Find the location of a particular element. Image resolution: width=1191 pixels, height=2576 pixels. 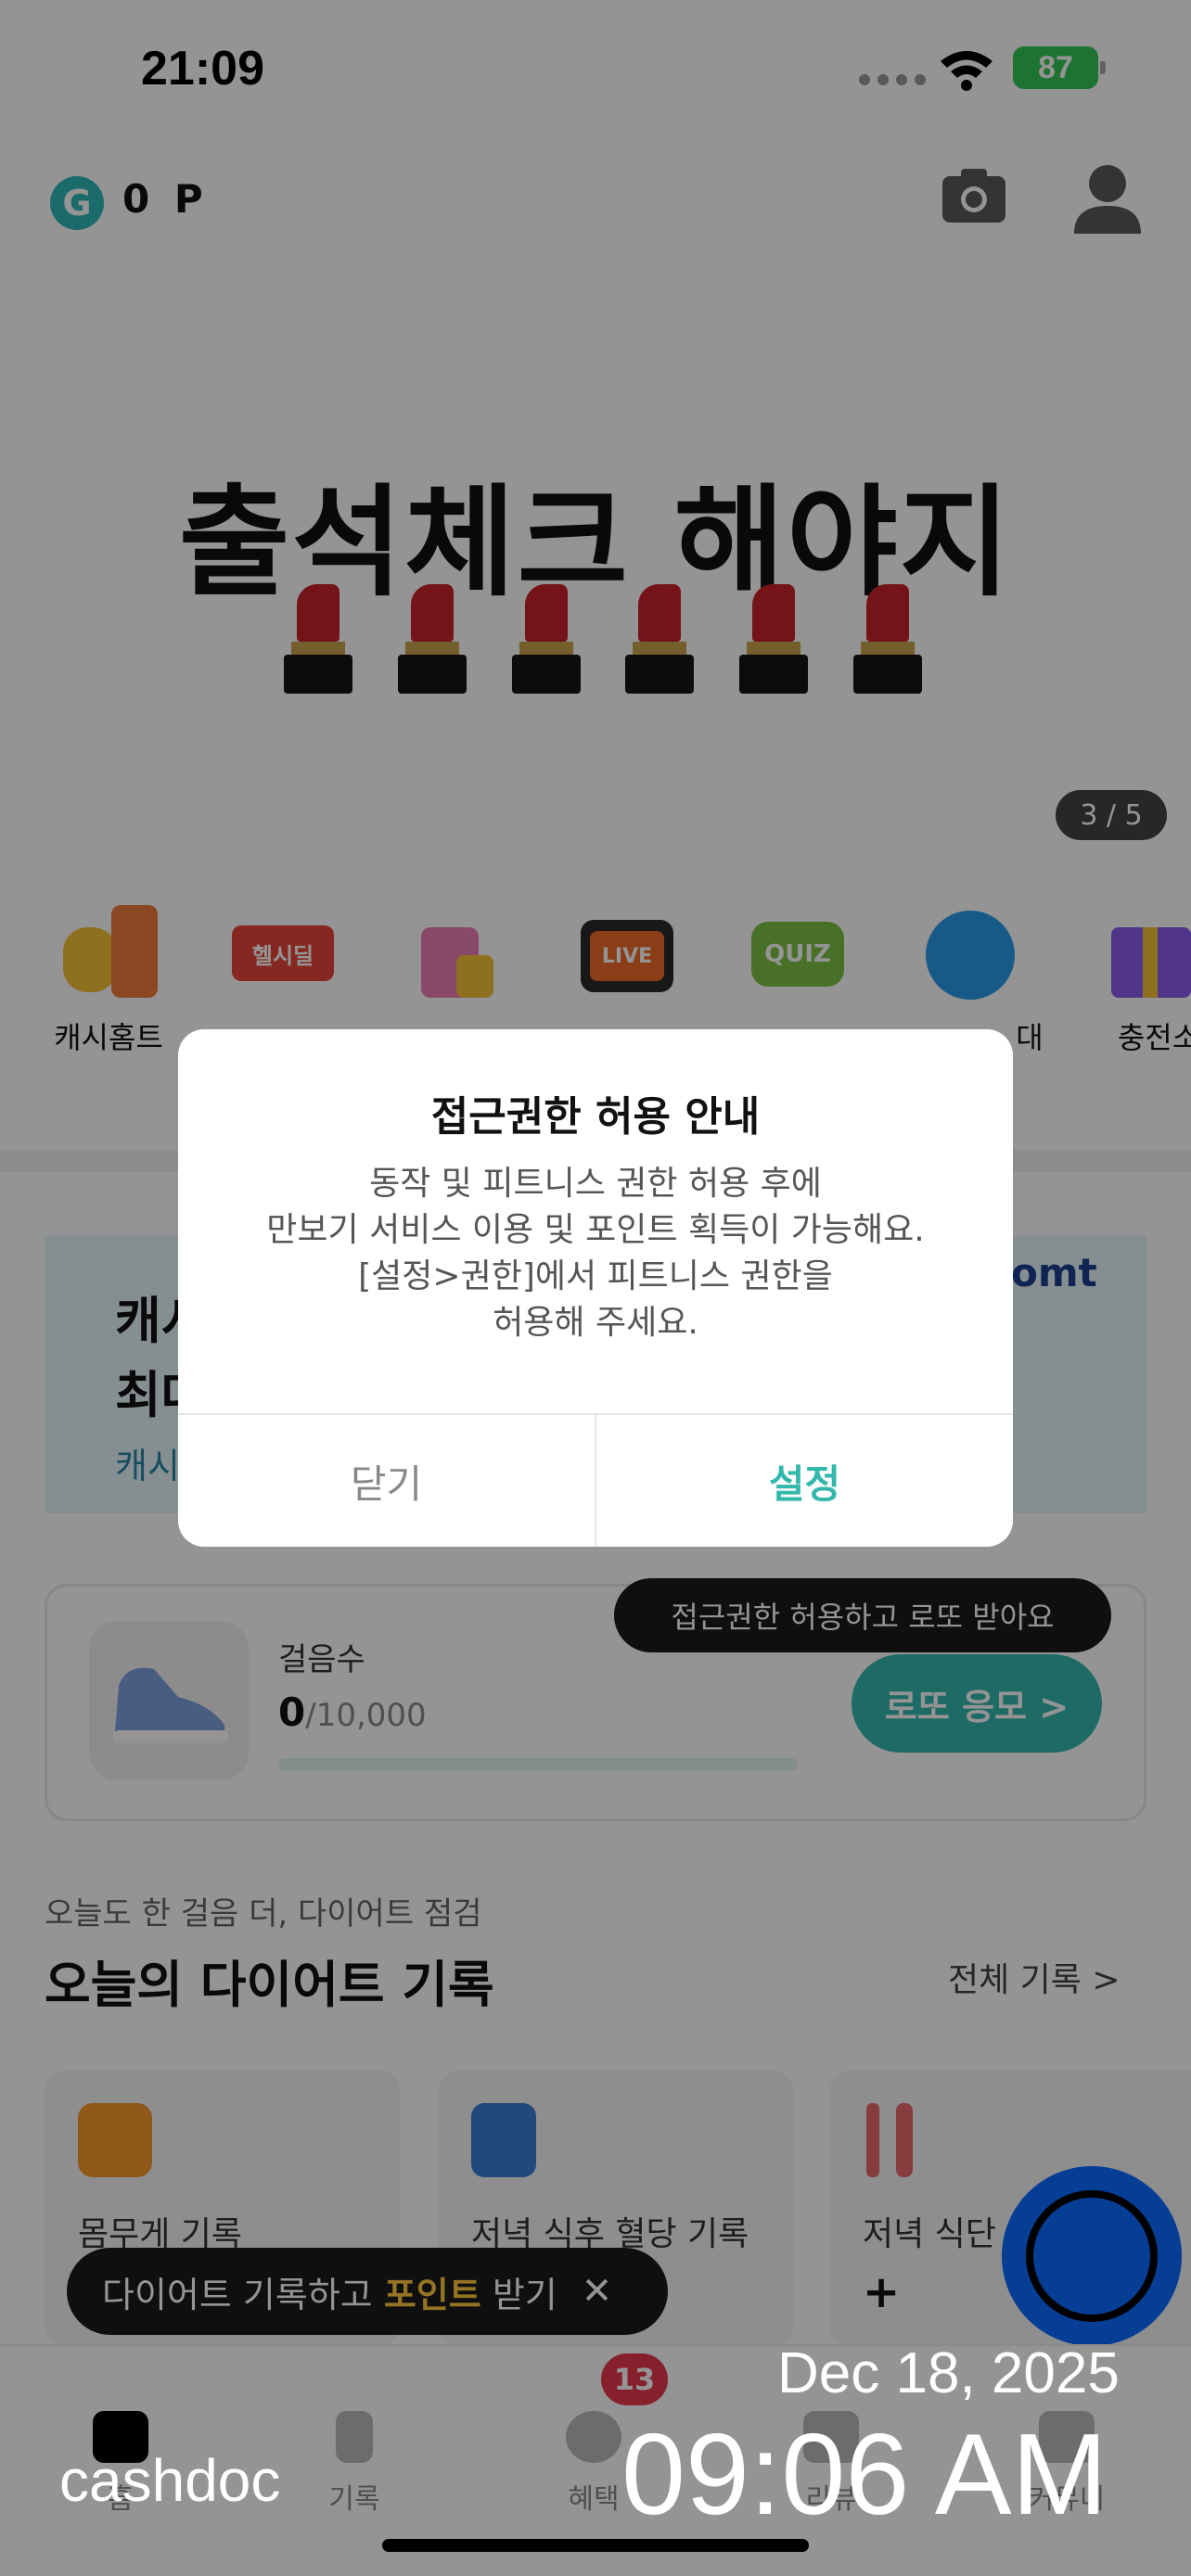

home-indicator is located at coordinates (595, 2545).